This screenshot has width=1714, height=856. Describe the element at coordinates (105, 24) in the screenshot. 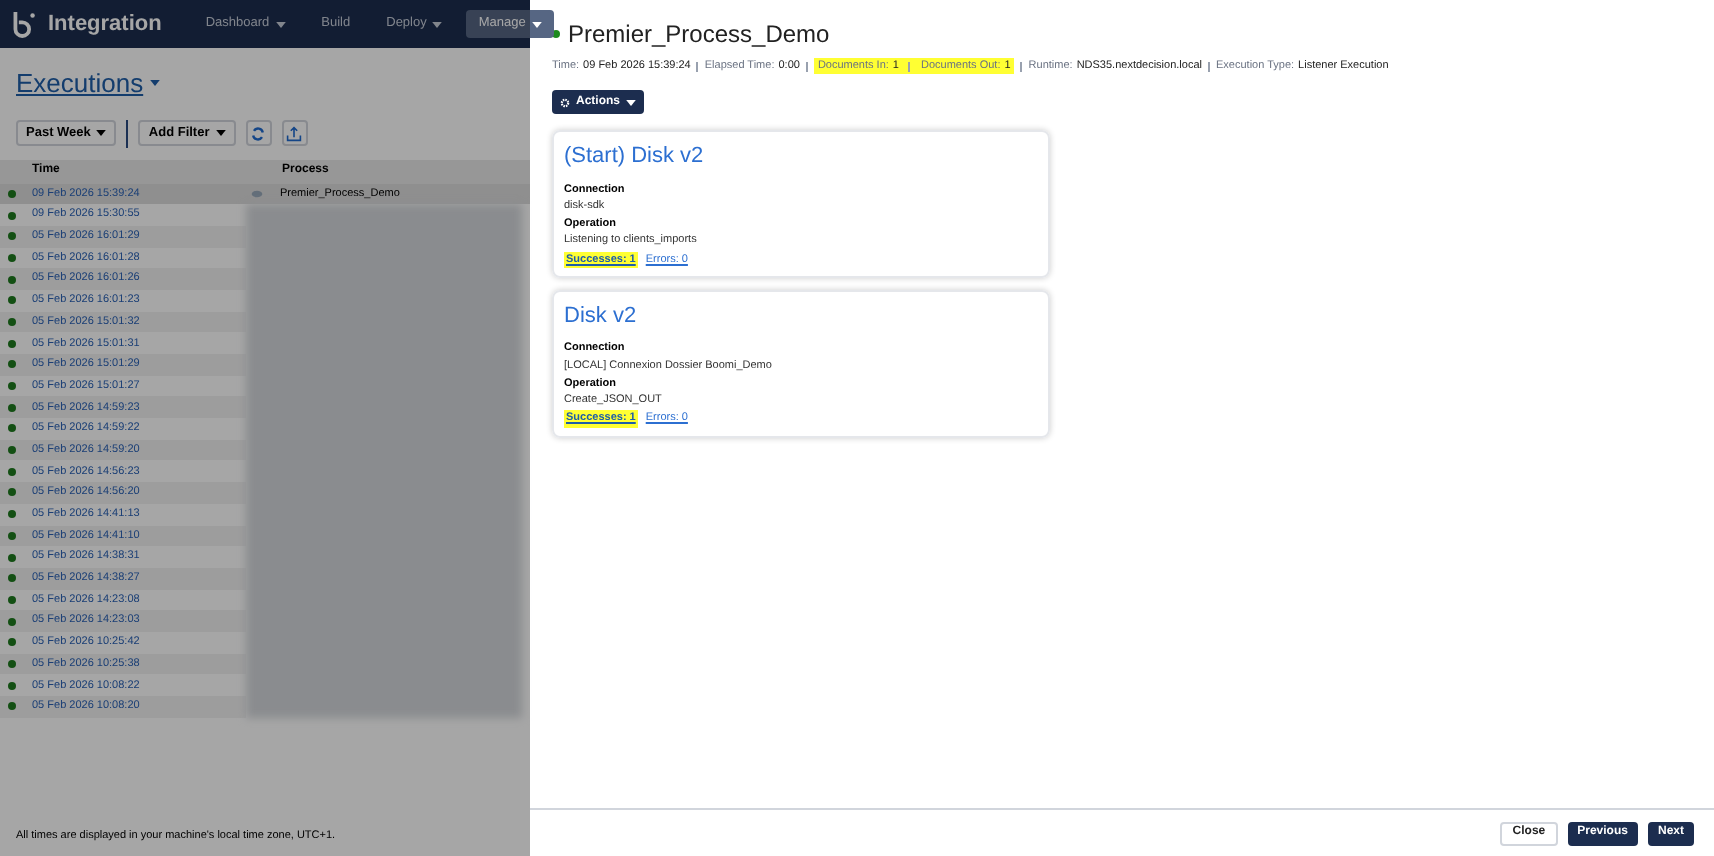

I see `app-name: Integration` at that location.